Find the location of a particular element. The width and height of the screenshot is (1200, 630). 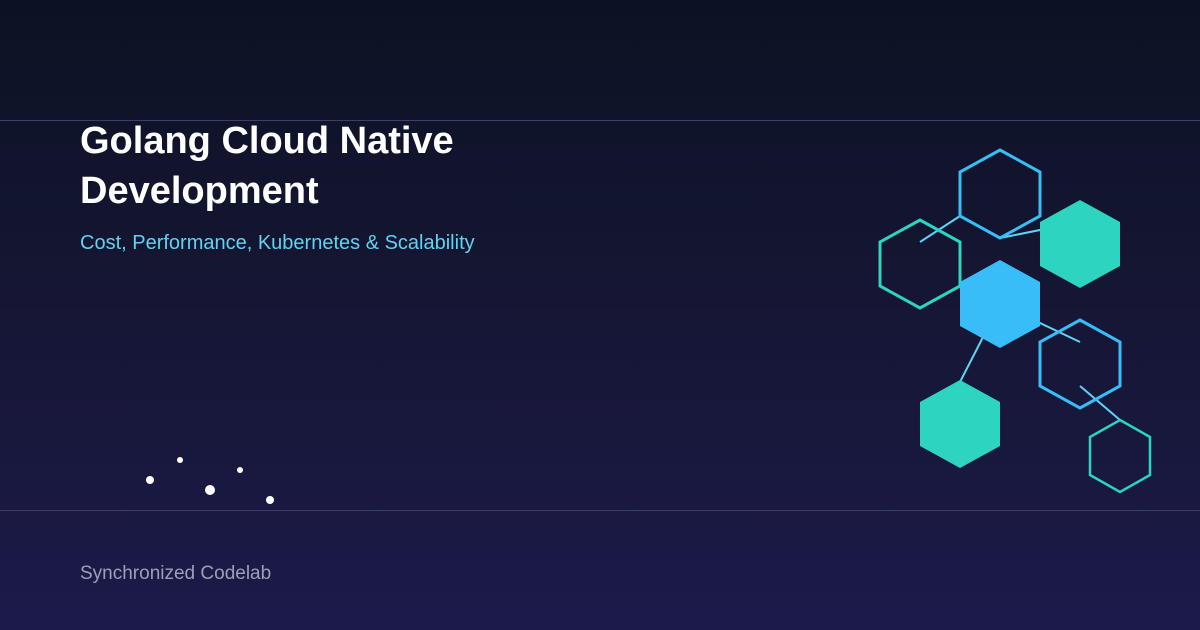

hexagon-outline-teal is located at coordinates (920, 264).